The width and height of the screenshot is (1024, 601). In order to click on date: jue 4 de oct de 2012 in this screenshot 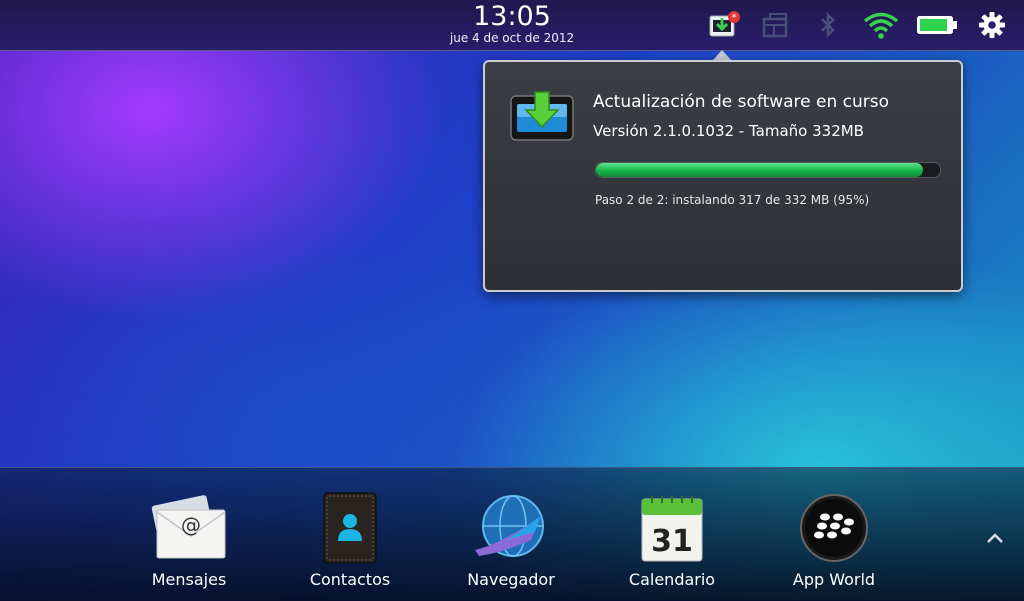, I will do `click(512, 38)`.